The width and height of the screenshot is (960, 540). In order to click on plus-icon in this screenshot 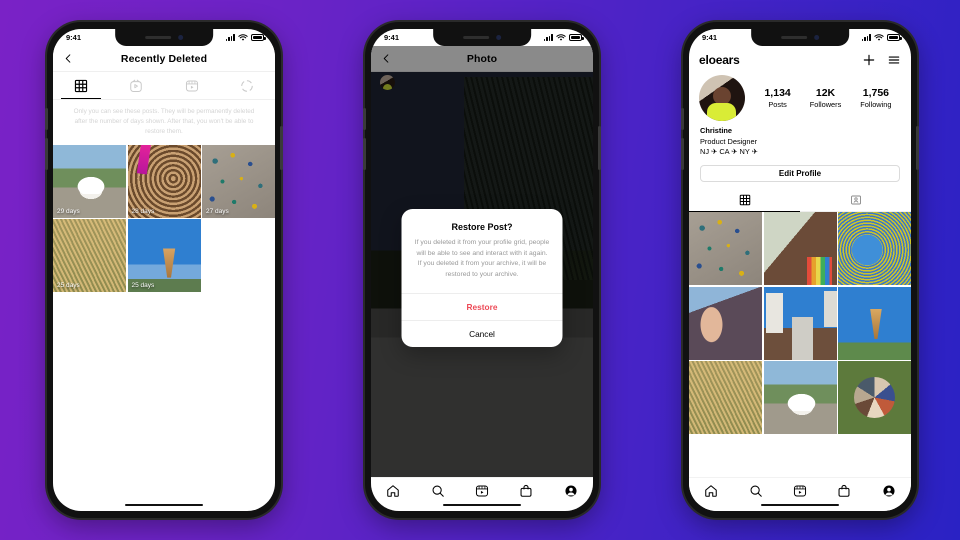, I will do `click(869, 60)`.